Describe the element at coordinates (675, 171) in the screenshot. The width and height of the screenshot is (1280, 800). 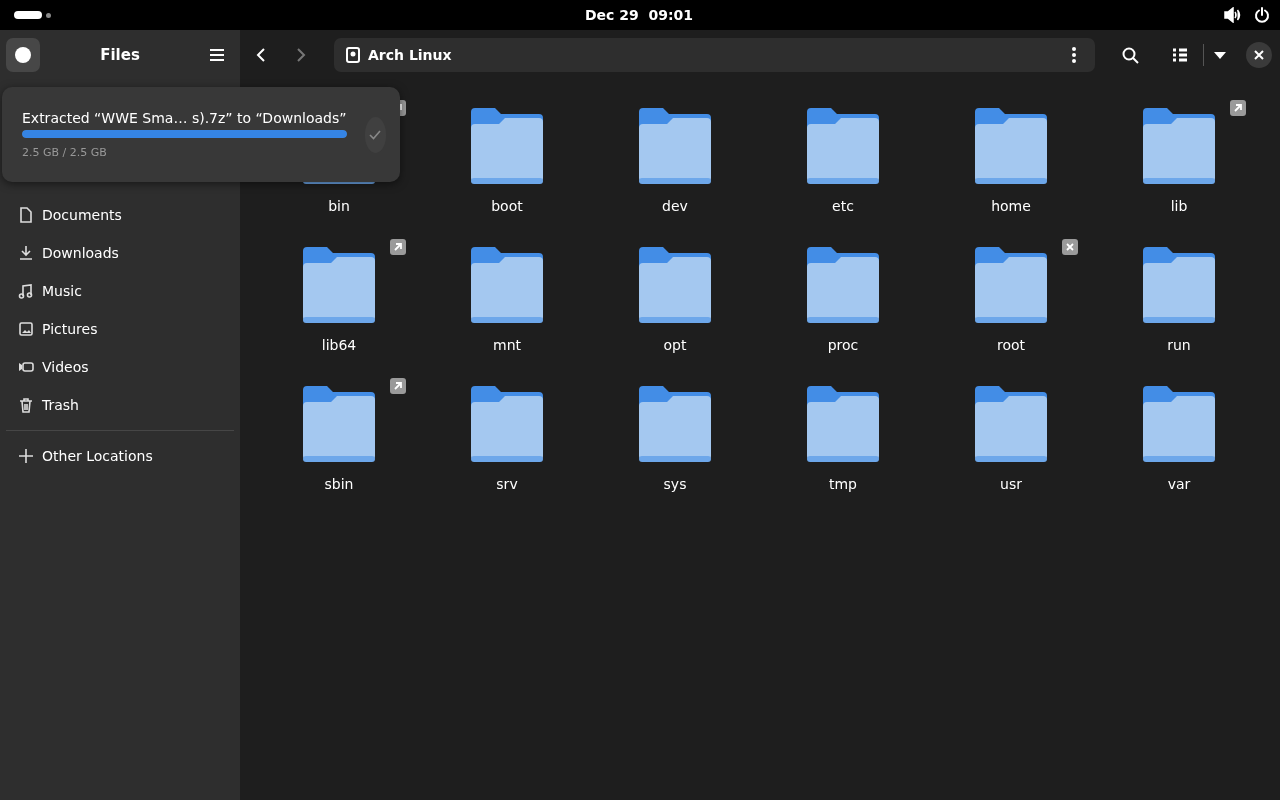
I see `folder-item: dev` at that location.